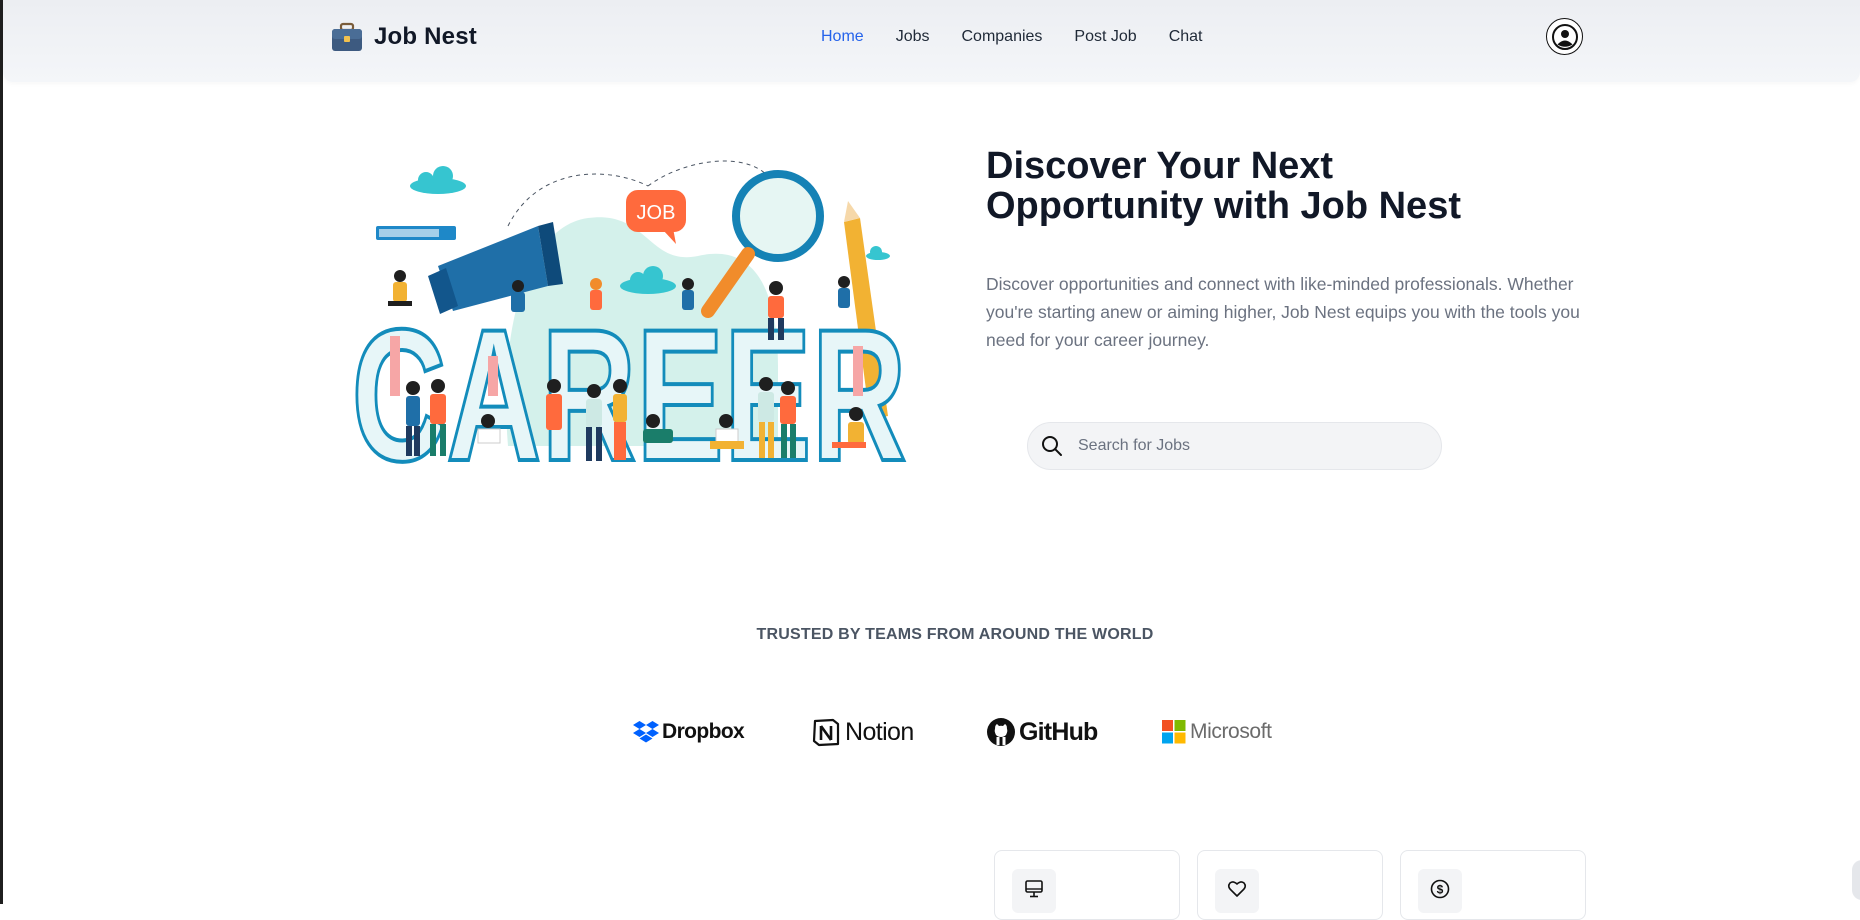 This screenshot has height=920, width=1860. I want to click on notion-icon, so click(826, 732).